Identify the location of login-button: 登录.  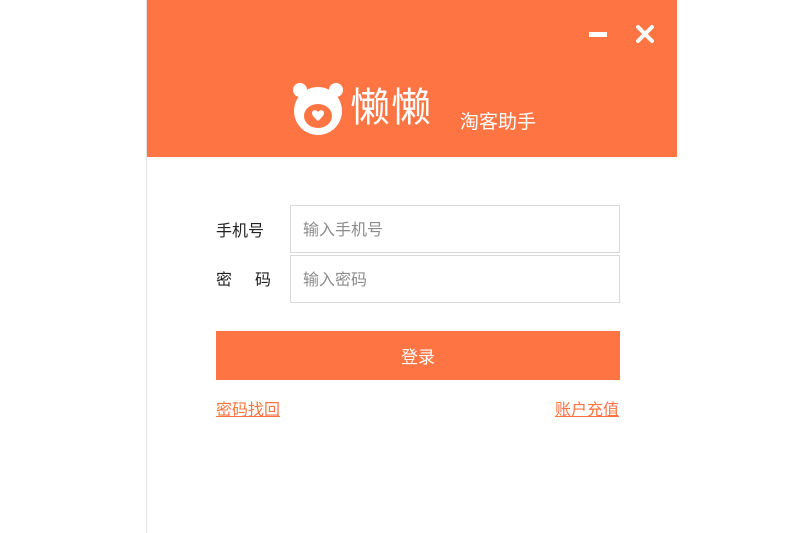
(418, 355).